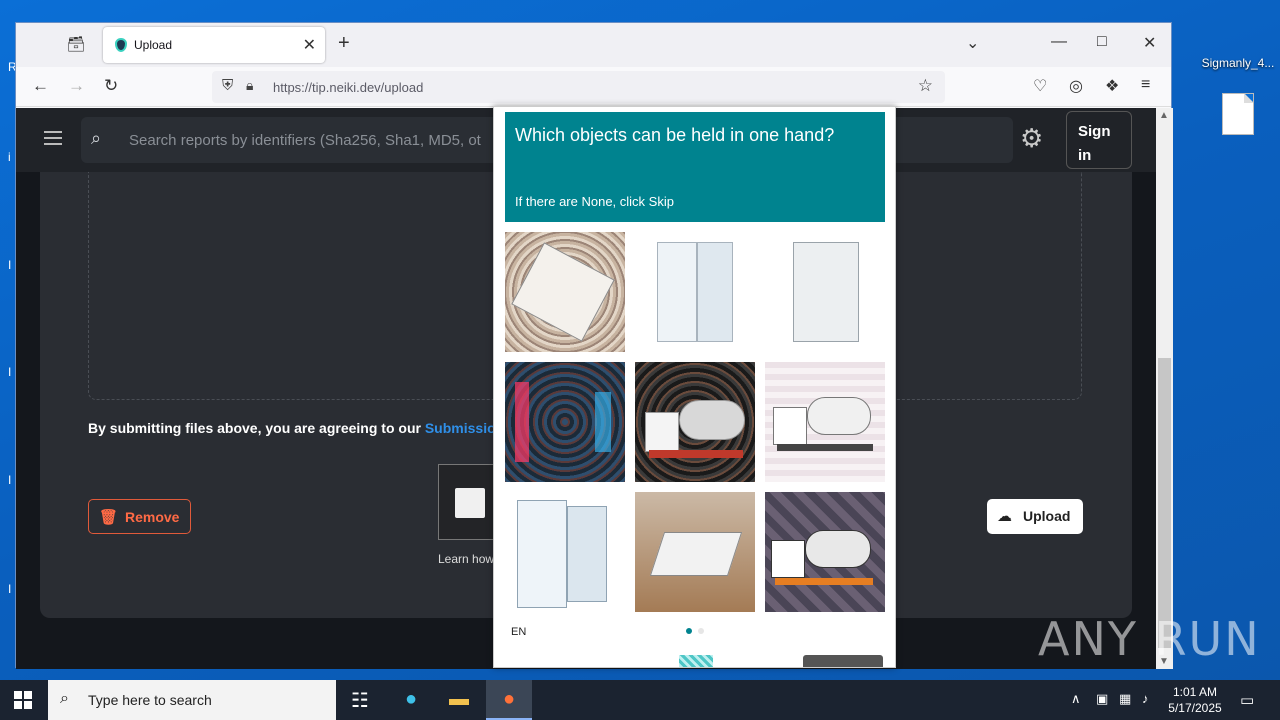 Image resolution: width=1280 pixels, height=720 pixels. What do you see at coordinates (593, 45) in the screenshot?
I see `tab-bar: 🗃 Upload ✕ + ⌄ — □ ✕` at bounding box center [593, 45].